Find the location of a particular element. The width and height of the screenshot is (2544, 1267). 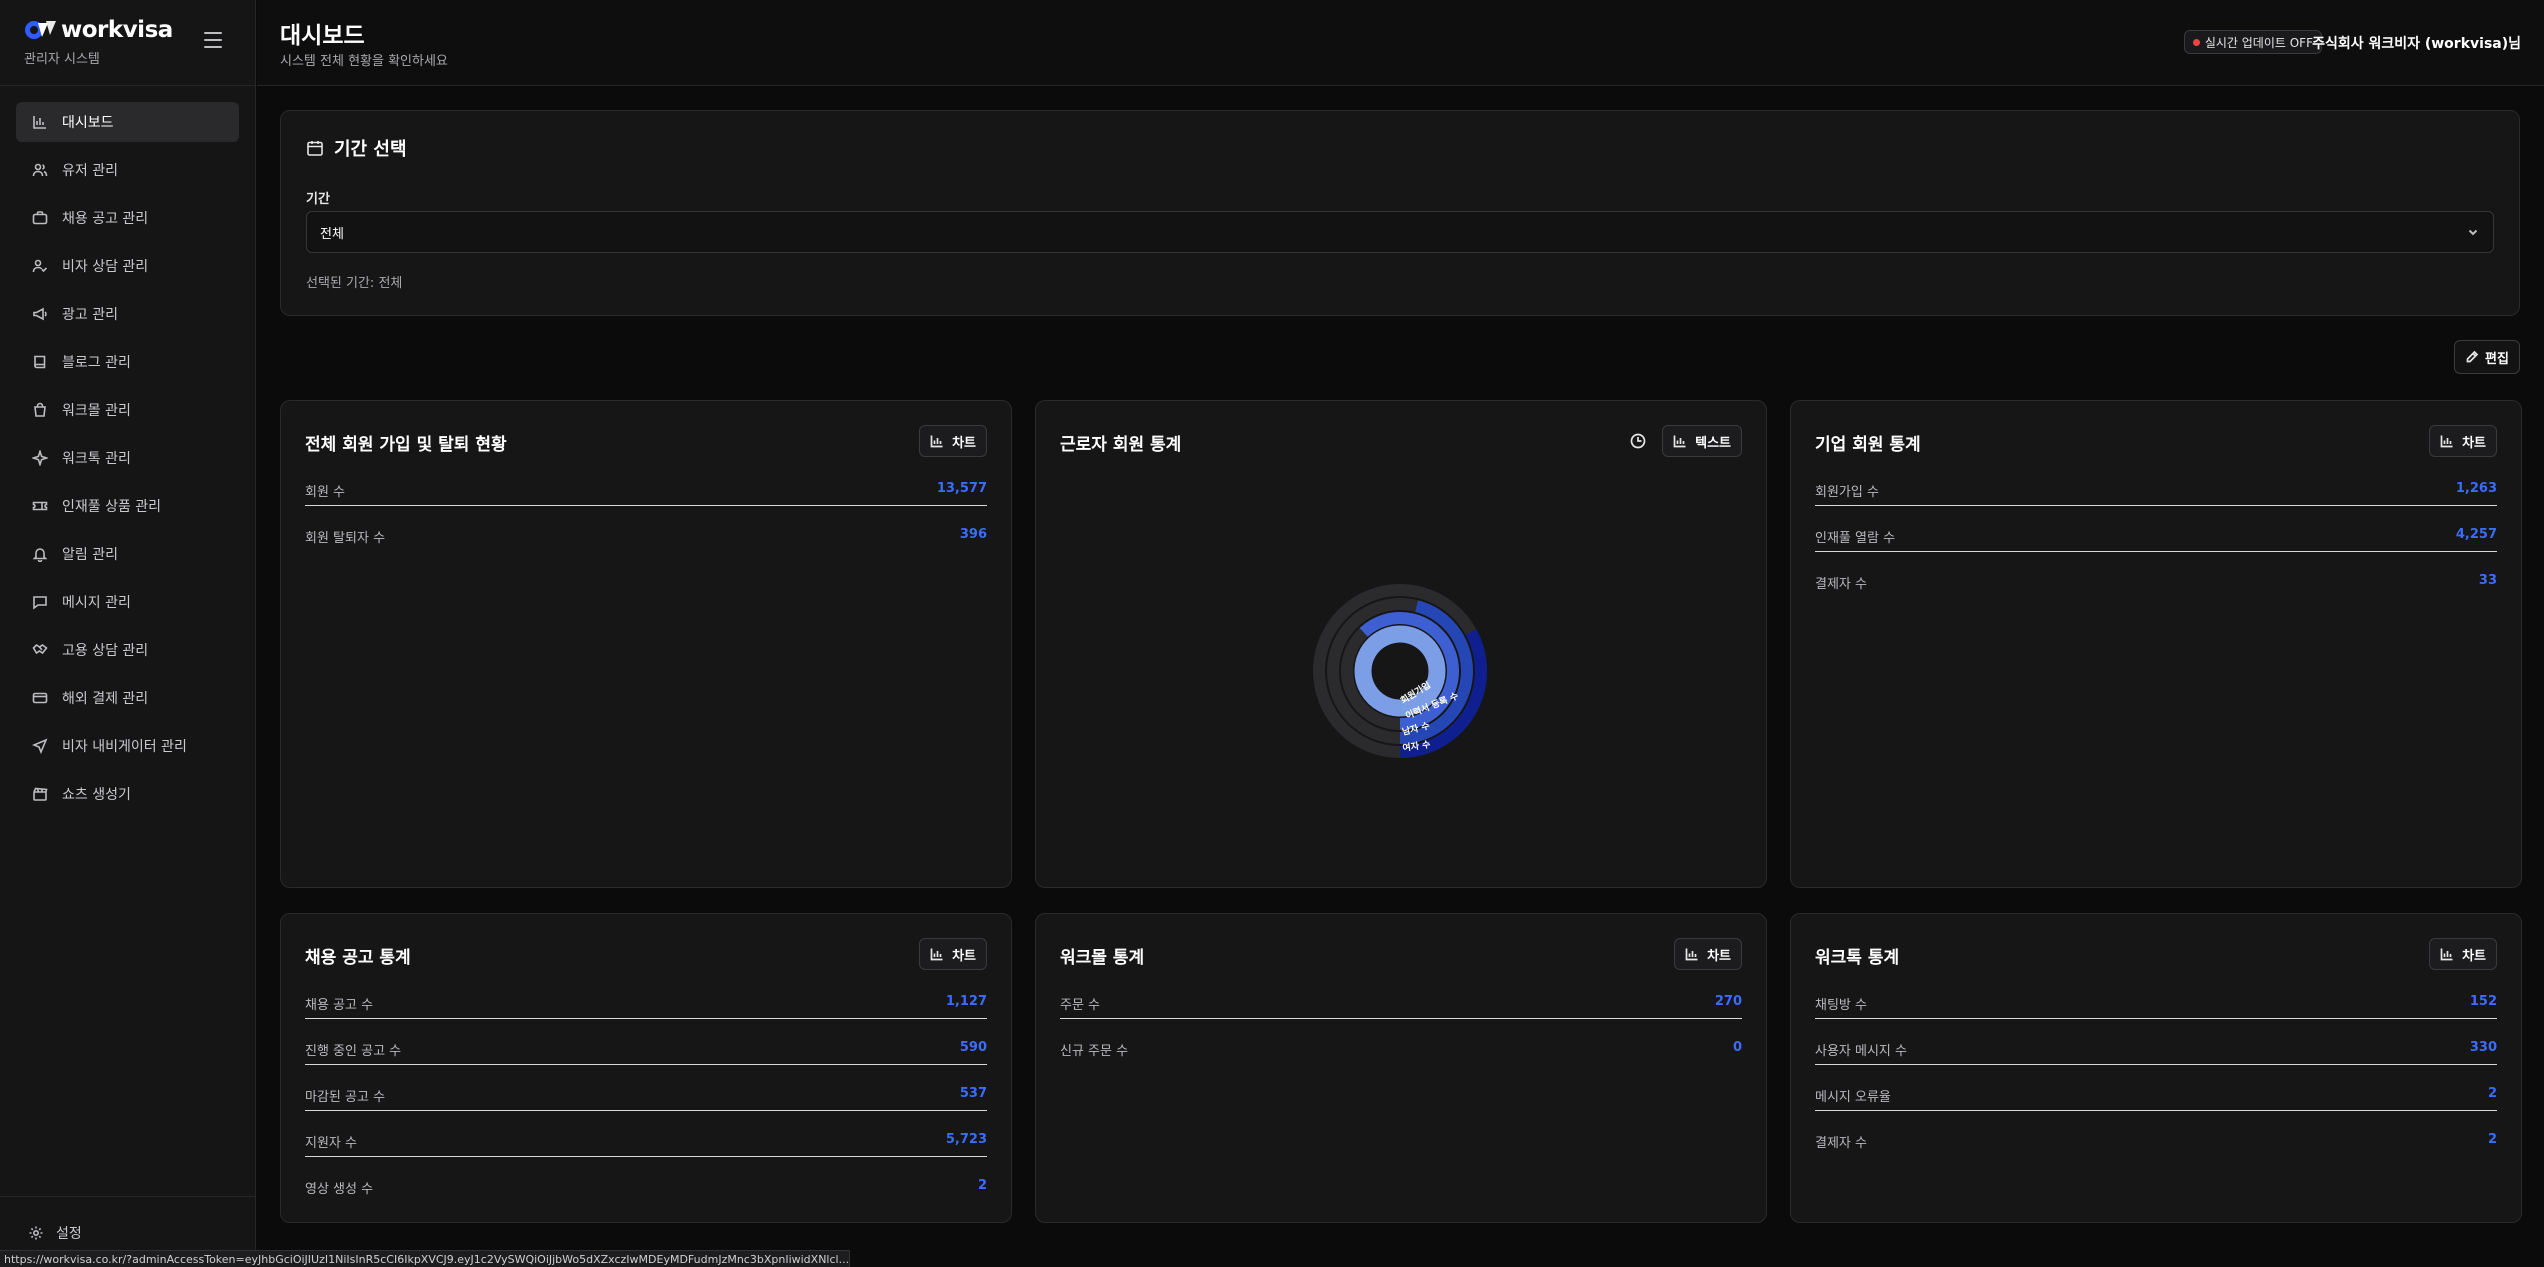

sidebar-item-messages: 메시지 관리 is located at coordinates (127, 602).